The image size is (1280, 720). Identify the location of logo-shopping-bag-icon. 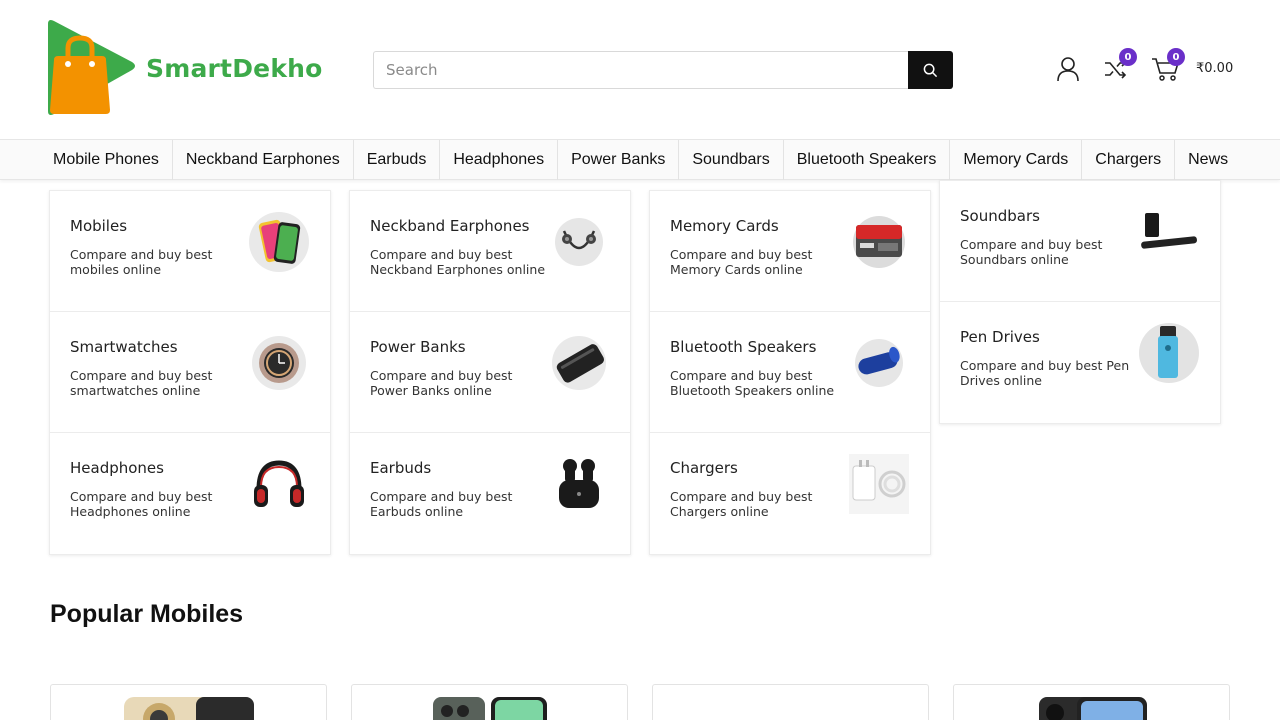
(91, 67).